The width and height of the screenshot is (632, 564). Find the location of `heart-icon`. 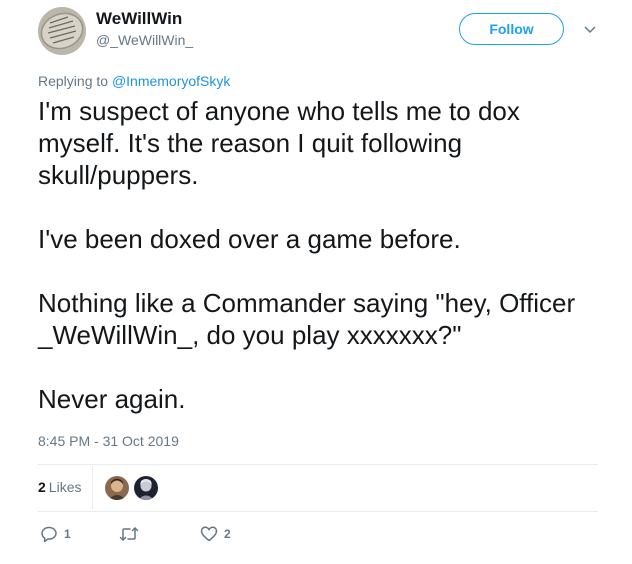

heart-icon is located at coordinates (209, 534).